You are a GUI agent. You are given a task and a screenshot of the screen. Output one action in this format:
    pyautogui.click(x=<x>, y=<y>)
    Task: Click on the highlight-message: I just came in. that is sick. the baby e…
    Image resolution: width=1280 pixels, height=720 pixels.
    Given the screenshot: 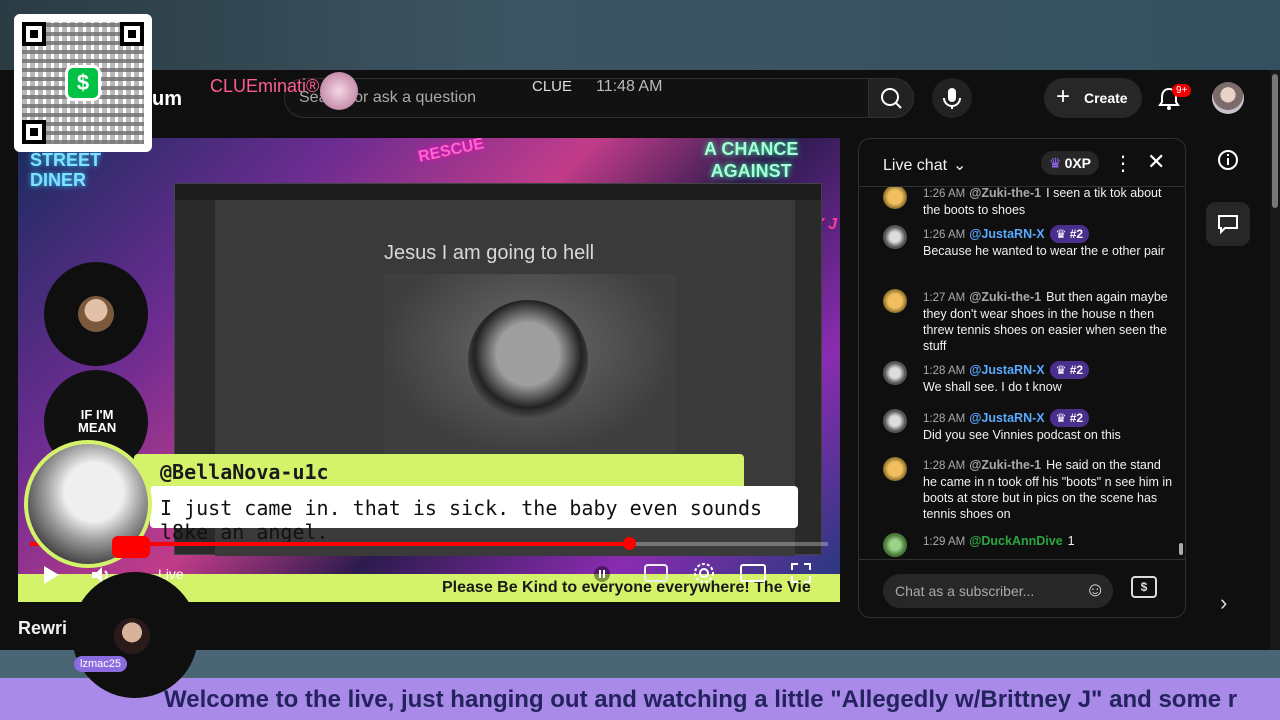 What is the action you would take?
    pyautogui.click(x=461, y=520)
    